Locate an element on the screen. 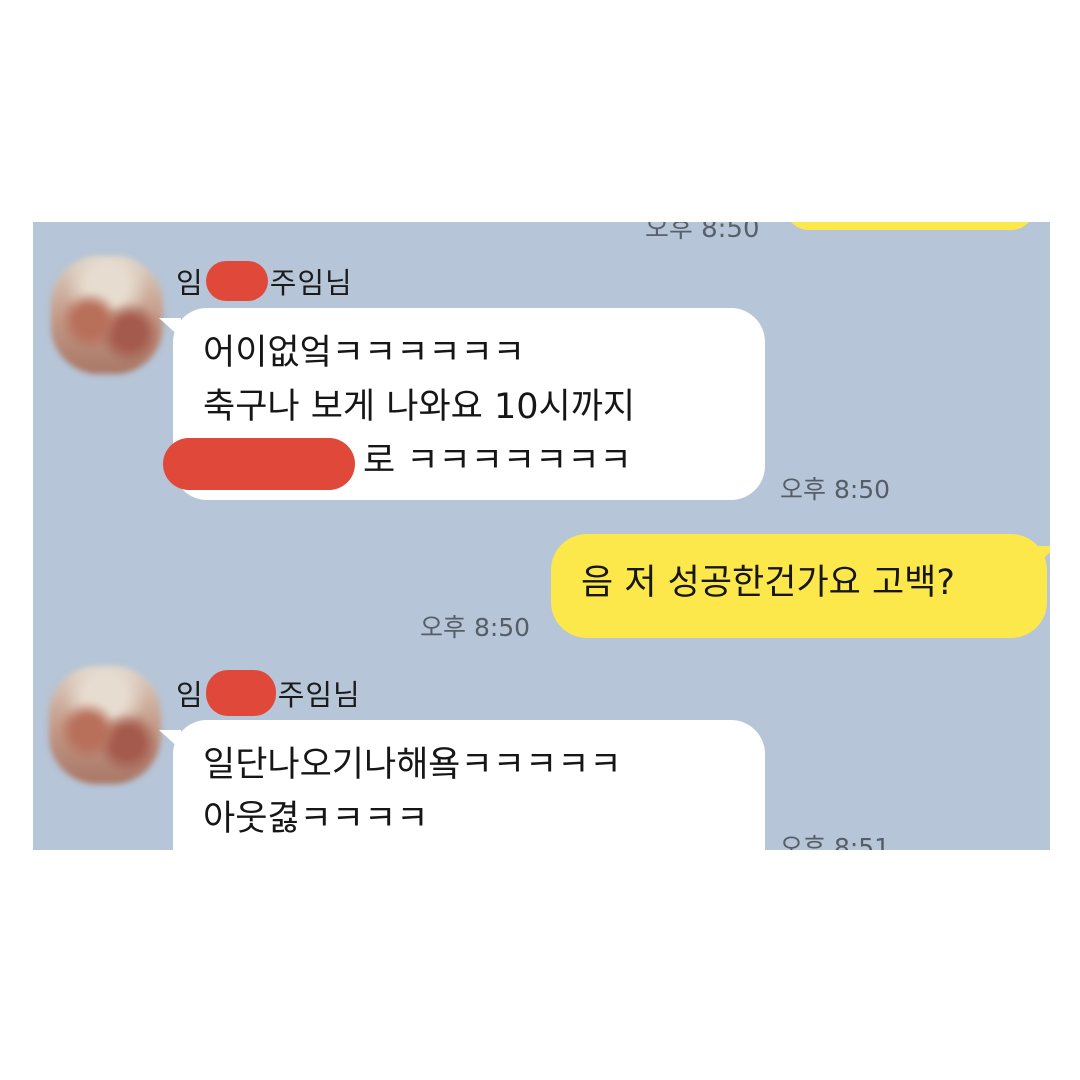  cropped-timestamp: 오후 8:50 is located at coordinates (702, 233).